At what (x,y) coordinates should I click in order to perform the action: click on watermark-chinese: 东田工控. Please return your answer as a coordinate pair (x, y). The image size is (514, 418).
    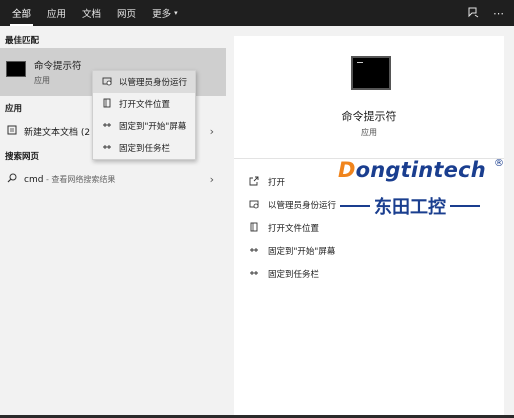
    Looking at the image, I should click on (410, 206).